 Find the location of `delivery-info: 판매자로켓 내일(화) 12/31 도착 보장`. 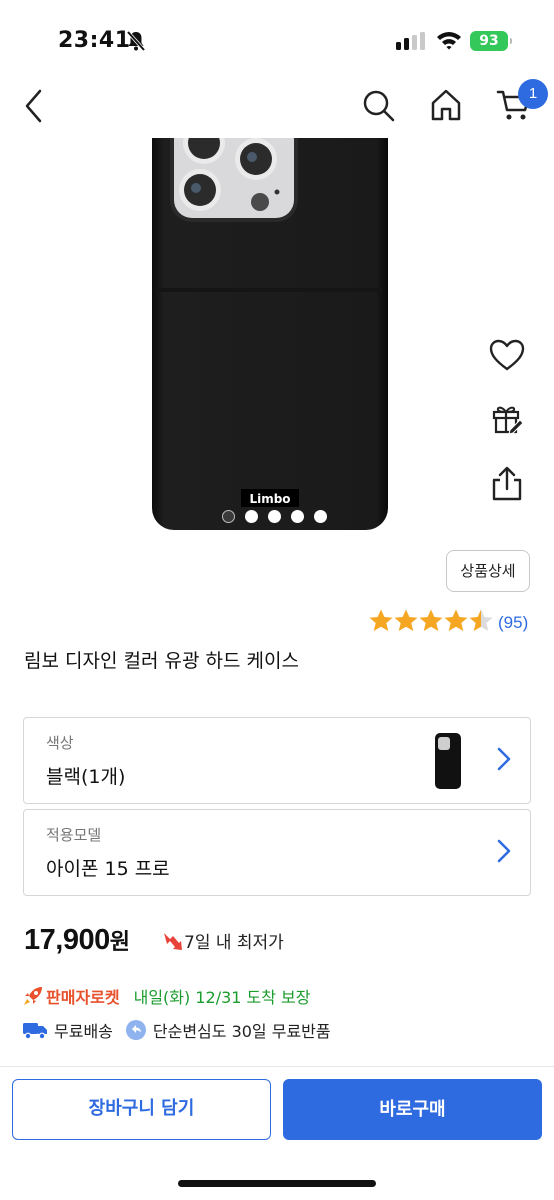

delivery-info: 판매자로켓 내일(화) 12/31 도착 보장 is located at coordinates (166, 996).